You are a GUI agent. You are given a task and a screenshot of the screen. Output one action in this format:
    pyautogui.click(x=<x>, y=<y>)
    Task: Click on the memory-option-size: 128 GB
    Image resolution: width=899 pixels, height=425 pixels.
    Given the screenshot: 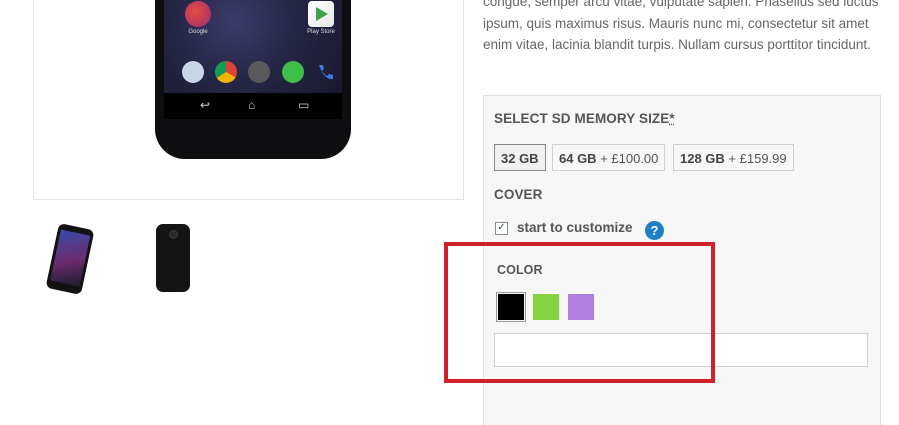 What is the action you would take?
    pyautogui.click(x=702, y=158)
    